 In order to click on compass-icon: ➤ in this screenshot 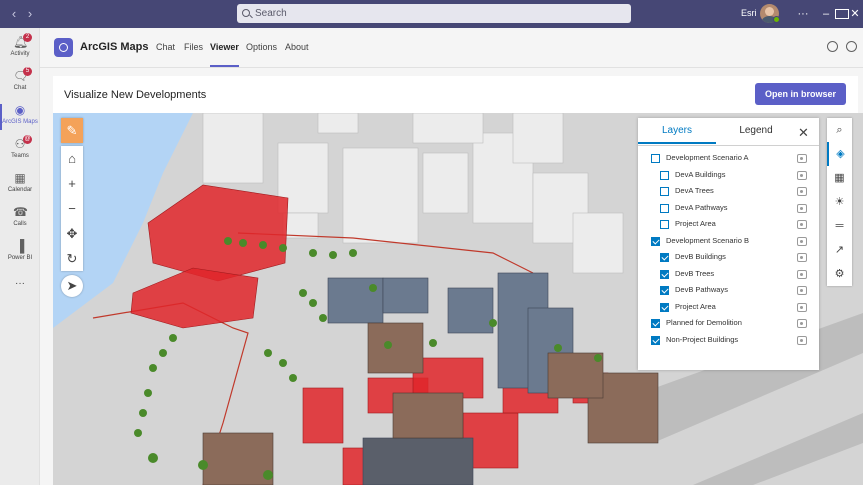, I will do `click(72, 285)`.